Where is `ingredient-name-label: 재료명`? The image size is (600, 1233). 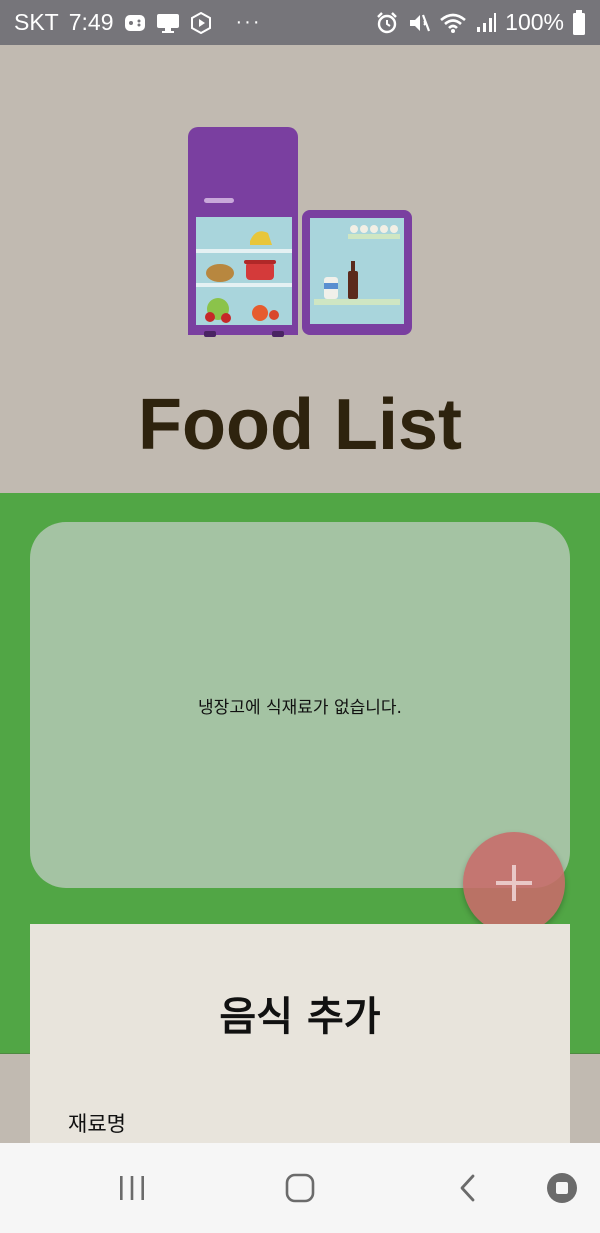
ingredient-name-label: 재료명 is located at coordinates (97, 1124).